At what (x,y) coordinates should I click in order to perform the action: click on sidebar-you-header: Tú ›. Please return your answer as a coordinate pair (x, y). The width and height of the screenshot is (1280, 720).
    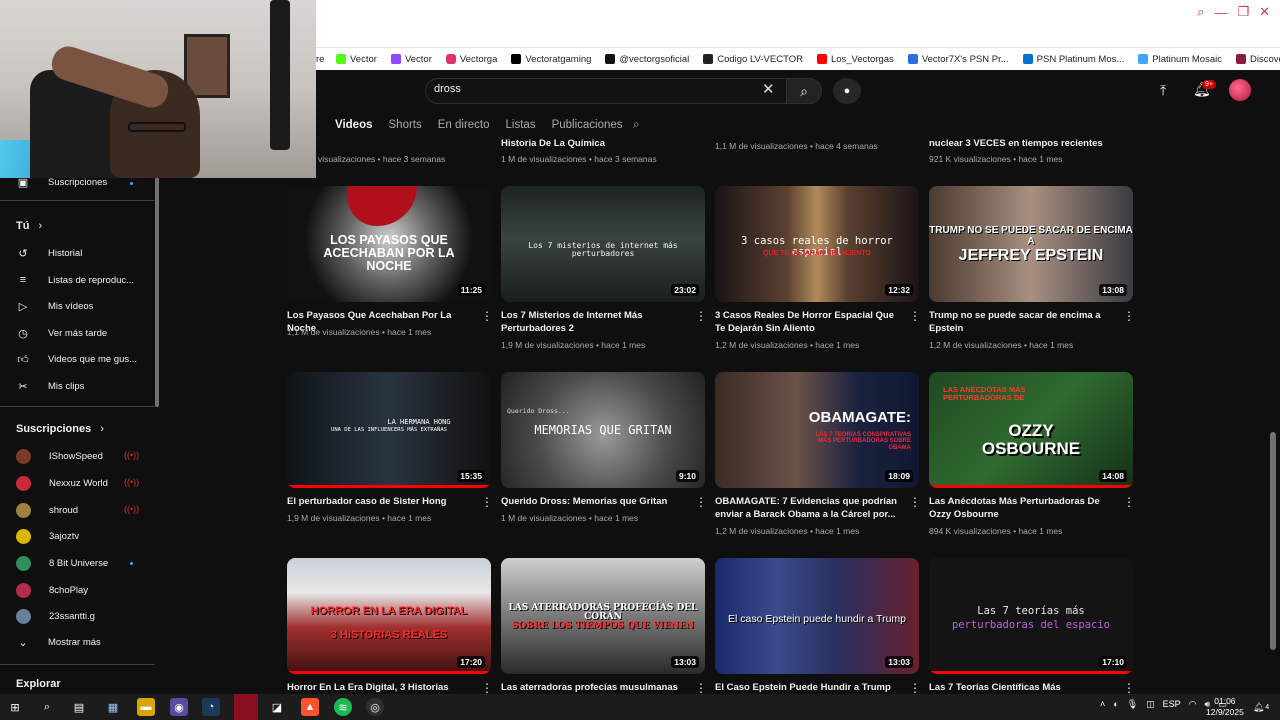
    Looking at the image, I should click on (29, 226).